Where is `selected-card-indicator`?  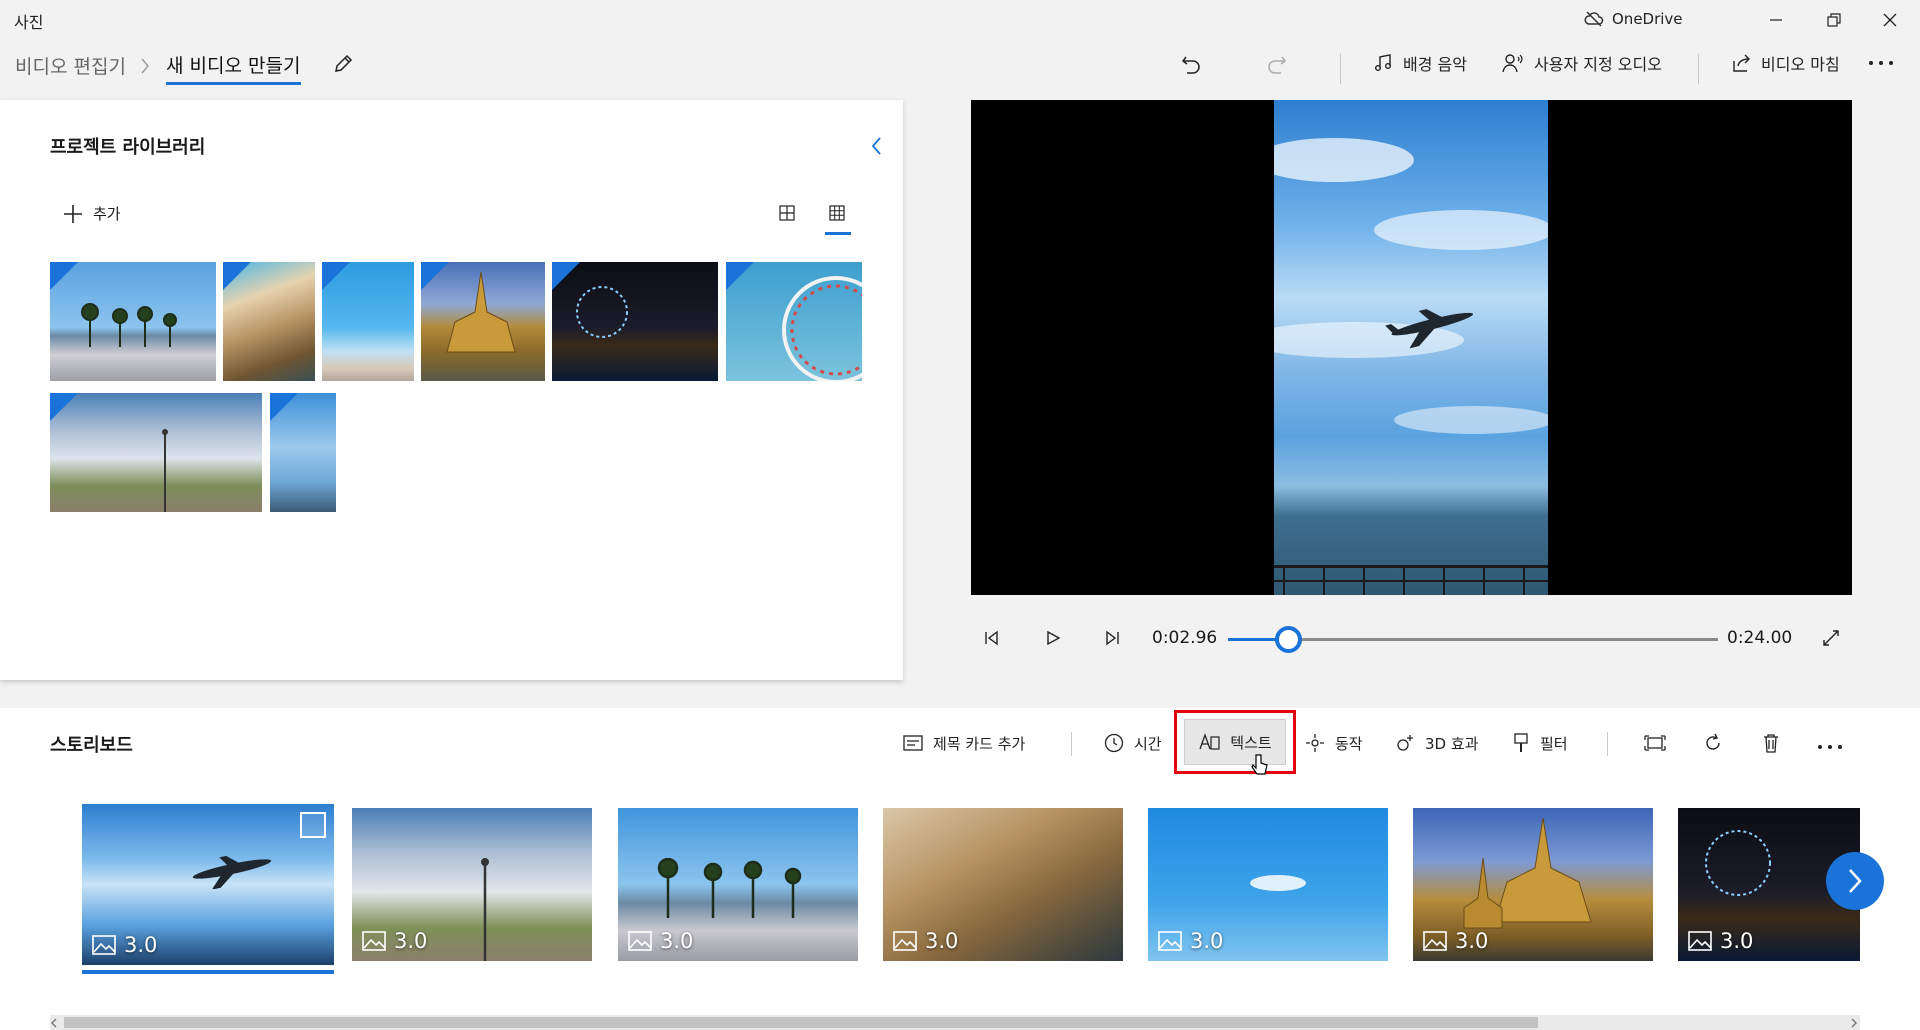 selected-card-indicator is located at coordinates (208, 972).